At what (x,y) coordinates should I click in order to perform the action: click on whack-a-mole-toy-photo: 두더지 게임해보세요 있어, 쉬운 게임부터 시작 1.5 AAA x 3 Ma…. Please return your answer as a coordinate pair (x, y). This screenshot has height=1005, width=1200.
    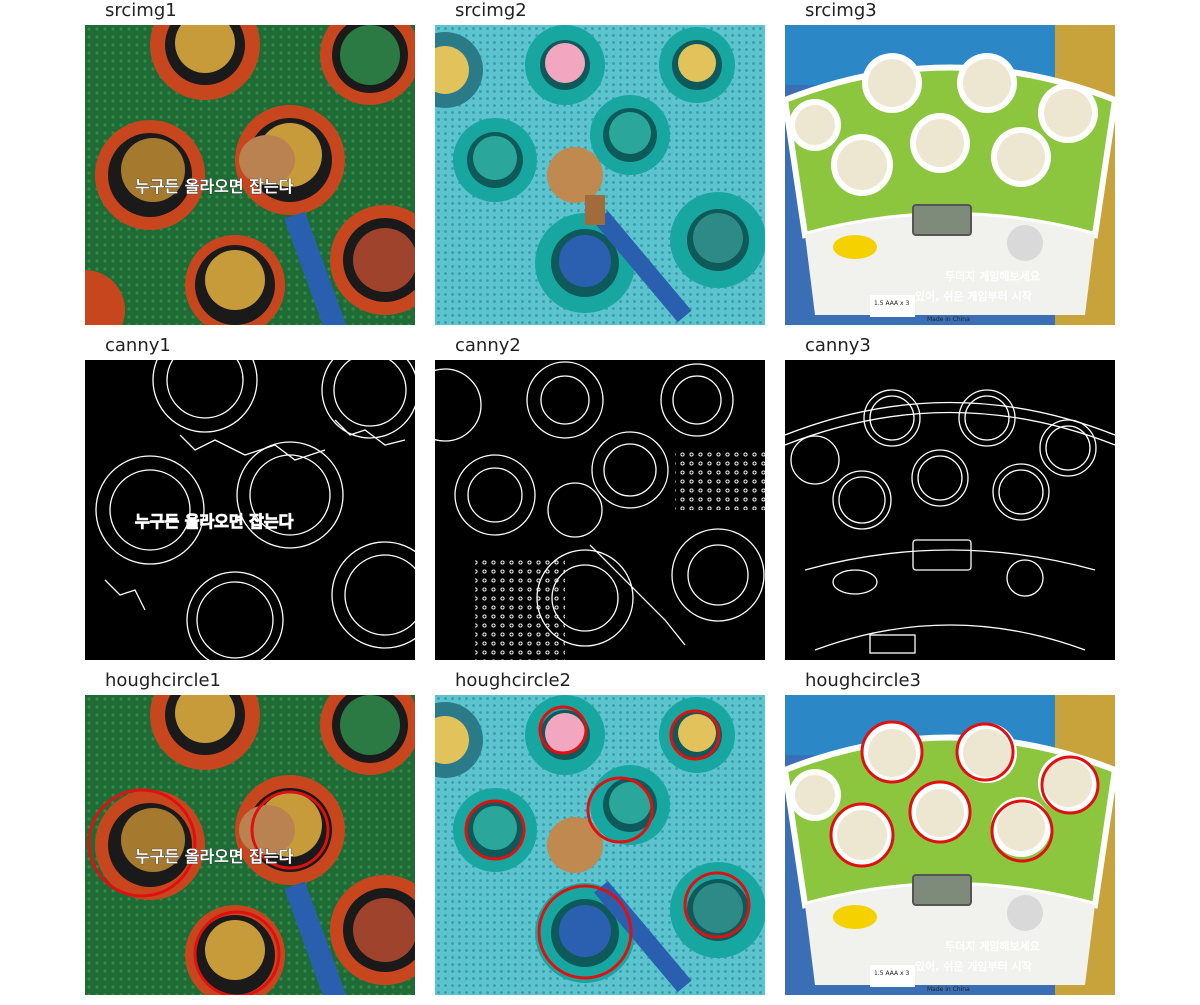
    Looking at the image, I should click on (950, 175).